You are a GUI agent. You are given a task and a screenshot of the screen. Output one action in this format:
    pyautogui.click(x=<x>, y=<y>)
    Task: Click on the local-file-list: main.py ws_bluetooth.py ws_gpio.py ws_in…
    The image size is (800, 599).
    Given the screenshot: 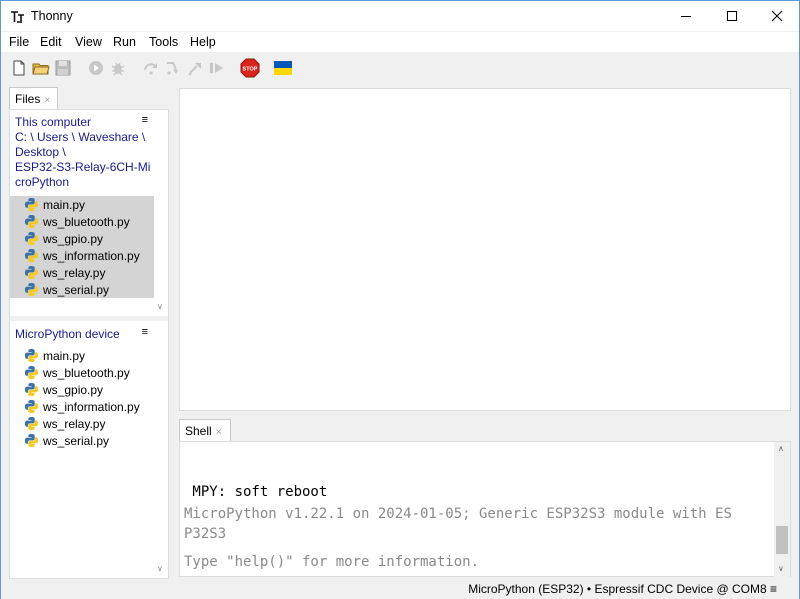 What is the action you would take?
    pyautogui.click(x=82, y=247)
    